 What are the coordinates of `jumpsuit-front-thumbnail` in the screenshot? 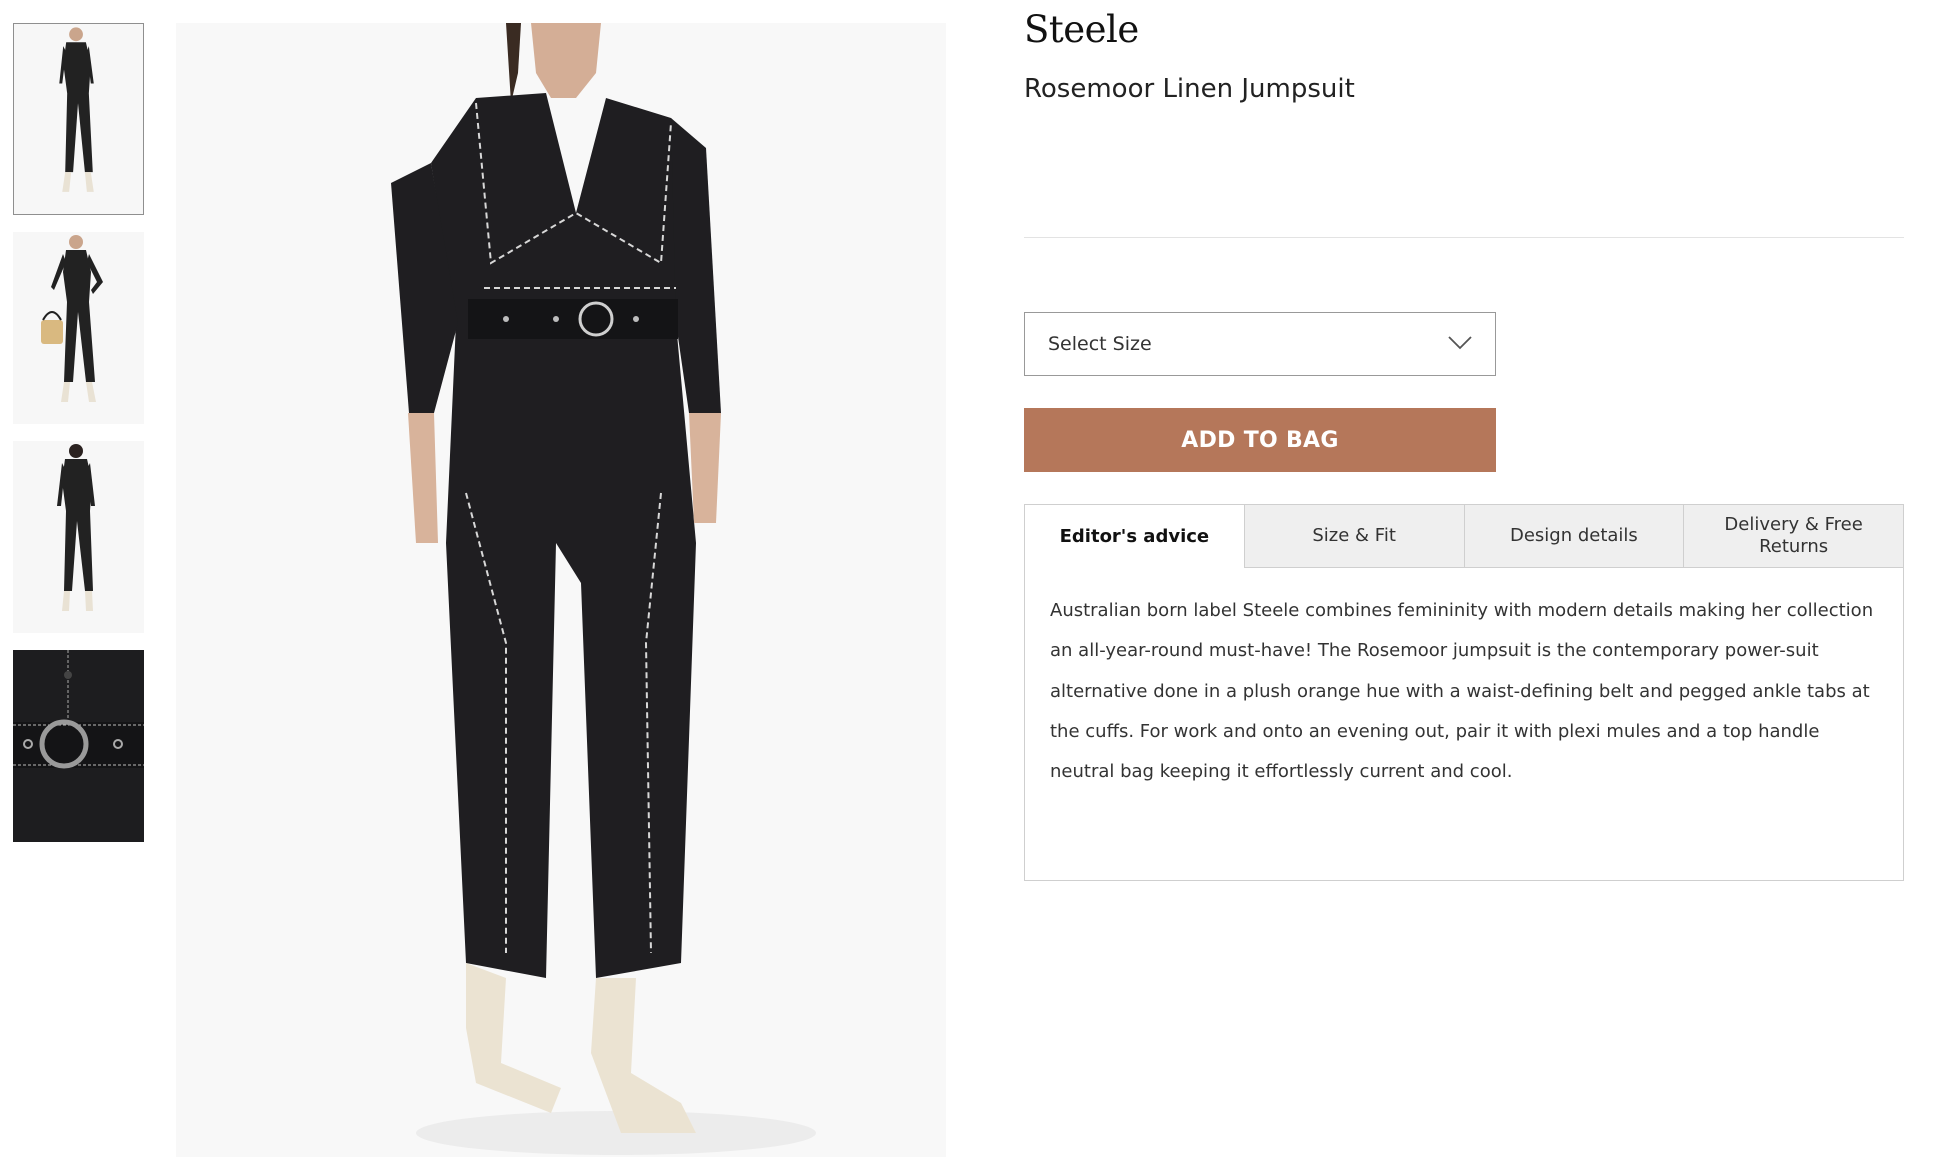 It's located at (78, 119).